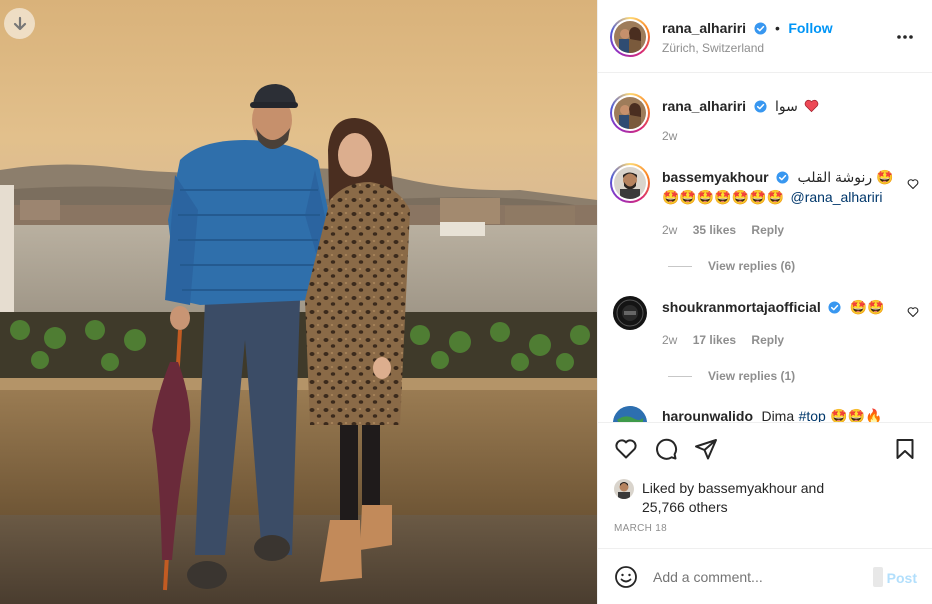  What do you see at coordinates (668, 488) in the screenshot?
I see `liked-by-prefix: Liked by` at bounding box center [668, 488].